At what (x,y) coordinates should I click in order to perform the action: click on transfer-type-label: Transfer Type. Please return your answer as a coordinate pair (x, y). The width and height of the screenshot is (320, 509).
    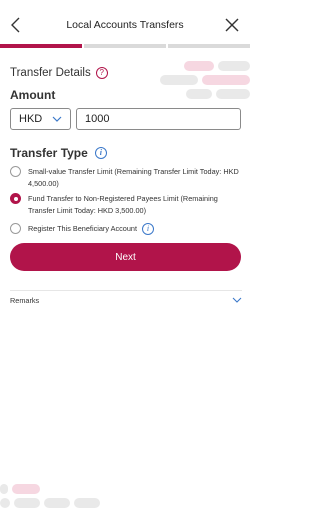
    Looking at the image, I should click on (49, 153).